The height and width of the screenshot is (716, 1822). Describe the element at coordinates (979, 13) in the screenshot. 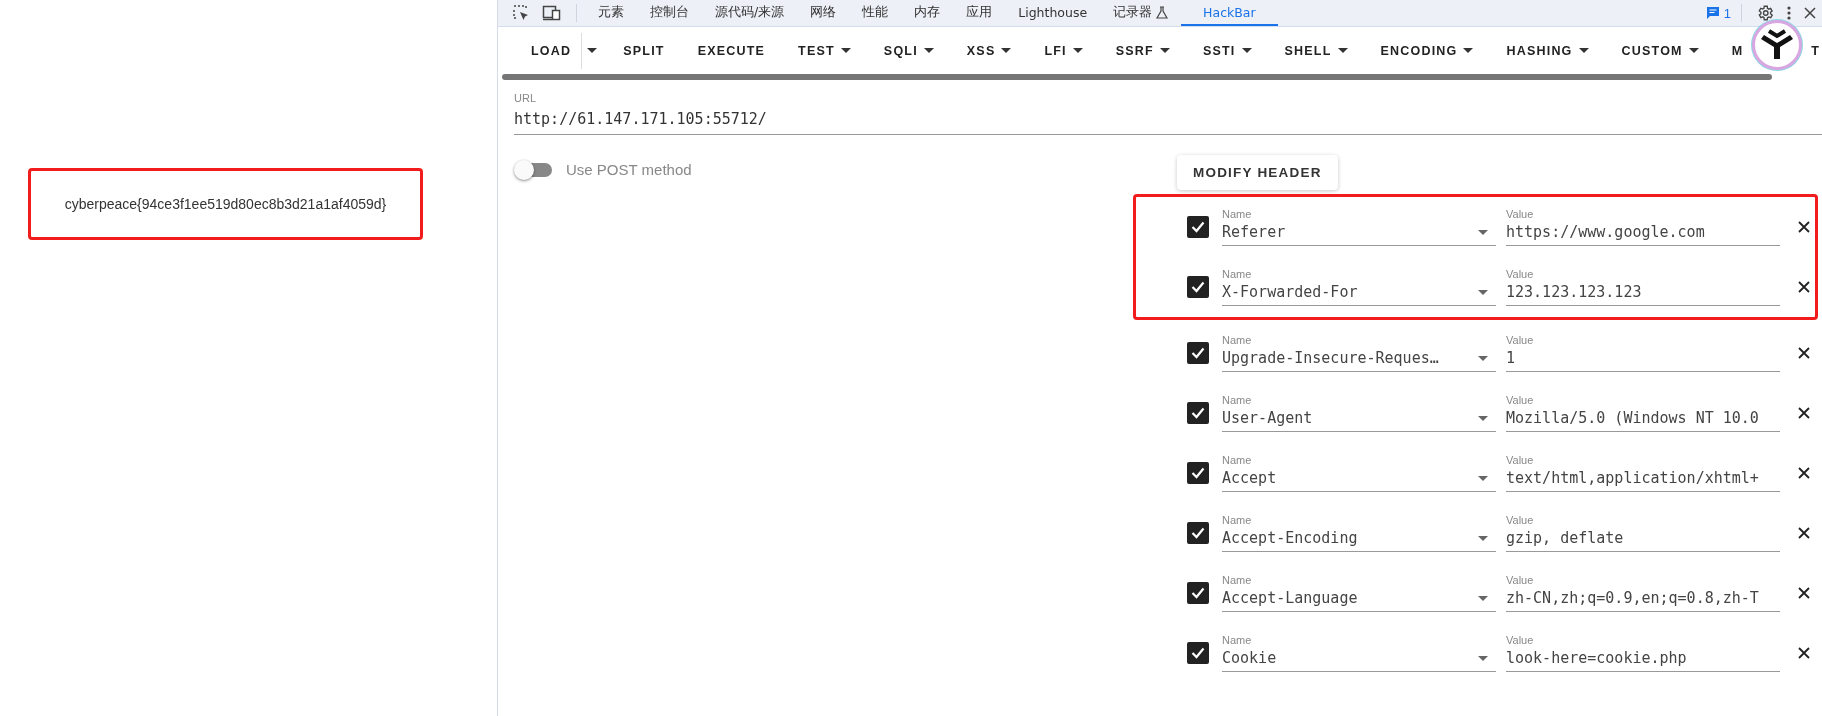

I see `devtools-tab: 应用` at that location.